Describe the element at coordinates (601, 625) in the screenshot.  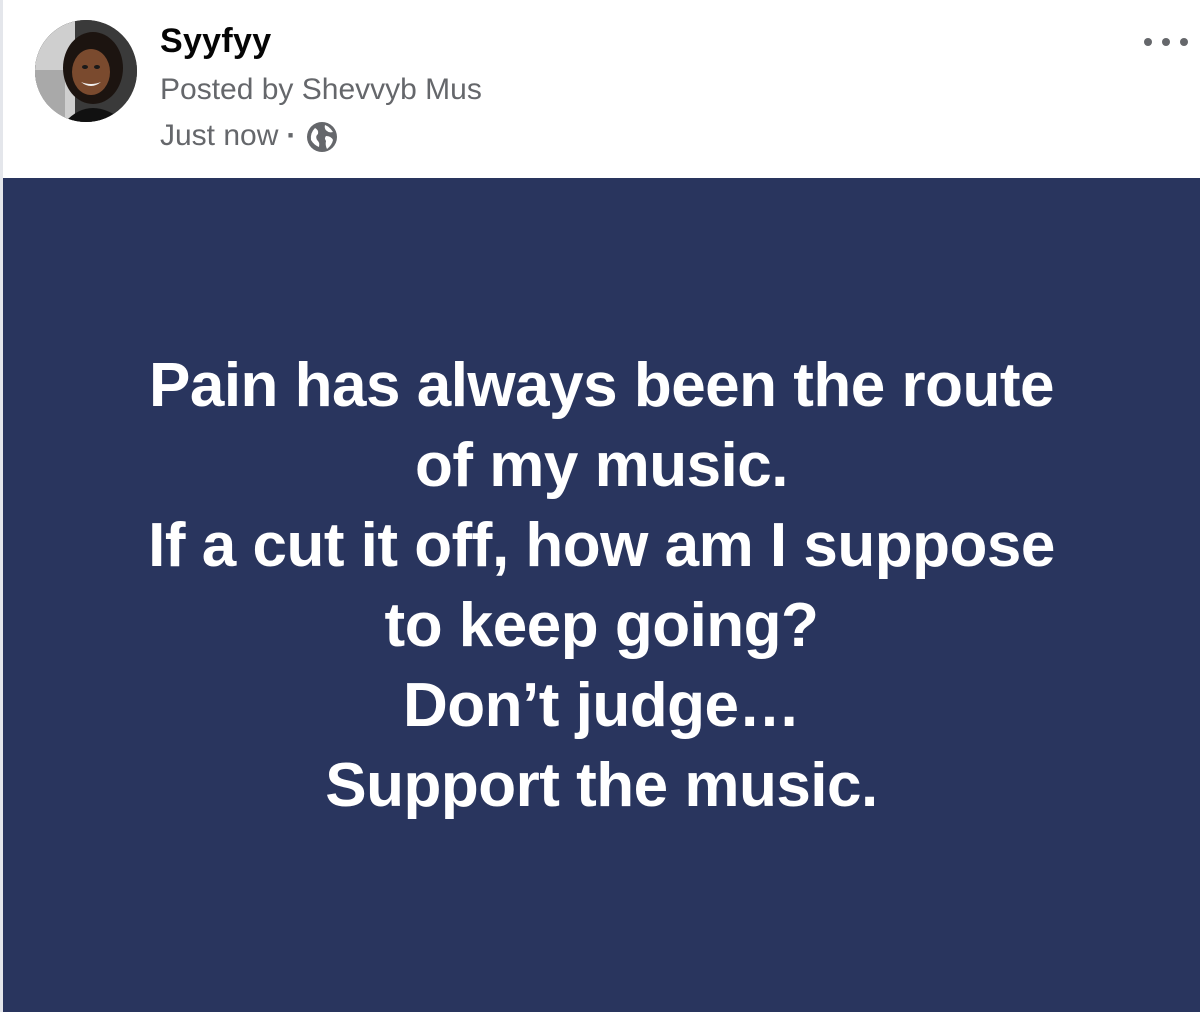
I see `post-text-line: to keep going?` at that location.